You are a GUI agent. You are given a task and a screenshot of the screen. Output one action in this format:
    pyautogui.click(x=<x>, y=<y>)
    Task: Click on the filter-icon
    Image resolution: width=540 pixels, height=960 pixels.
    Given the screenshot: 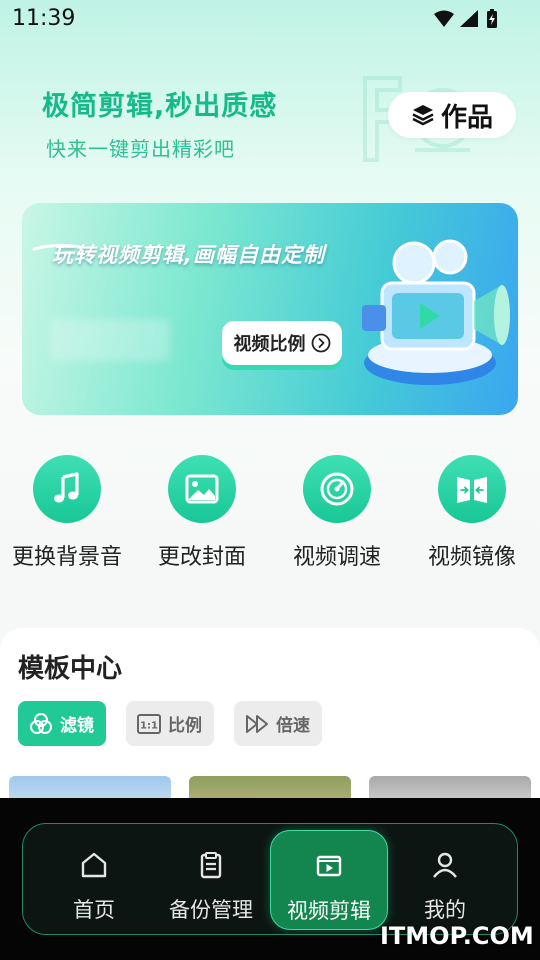 What is the action you would take?
    pyautogui.click(x=41, y=723)
    